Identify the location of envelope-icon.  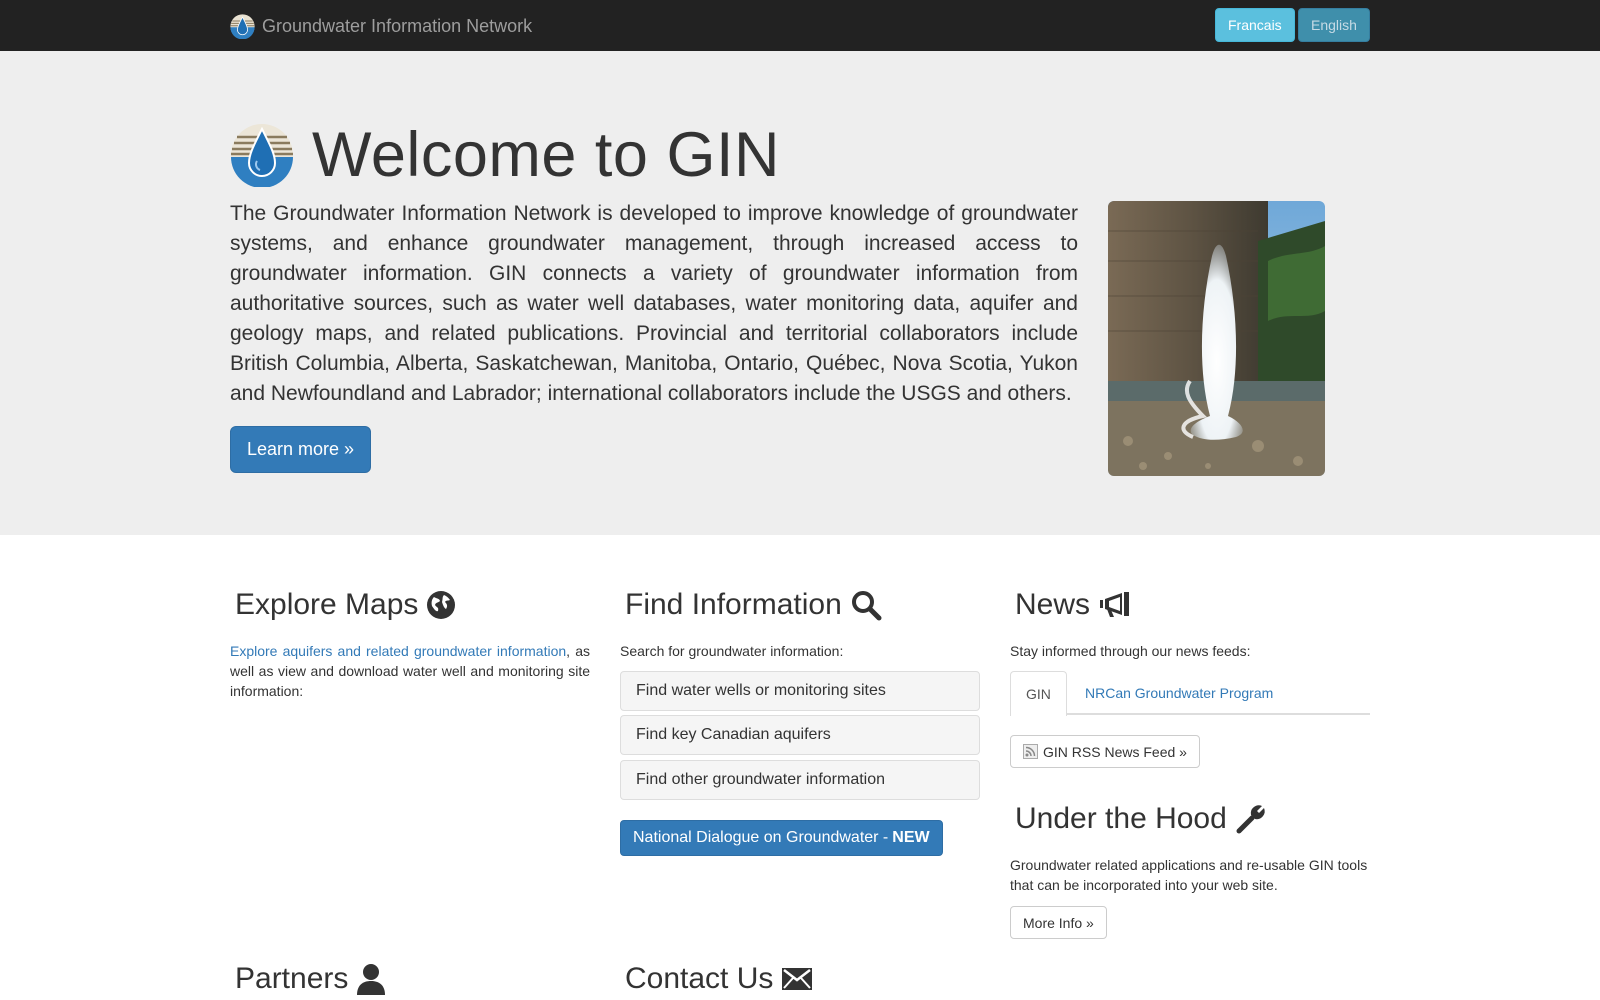
(797, 979).